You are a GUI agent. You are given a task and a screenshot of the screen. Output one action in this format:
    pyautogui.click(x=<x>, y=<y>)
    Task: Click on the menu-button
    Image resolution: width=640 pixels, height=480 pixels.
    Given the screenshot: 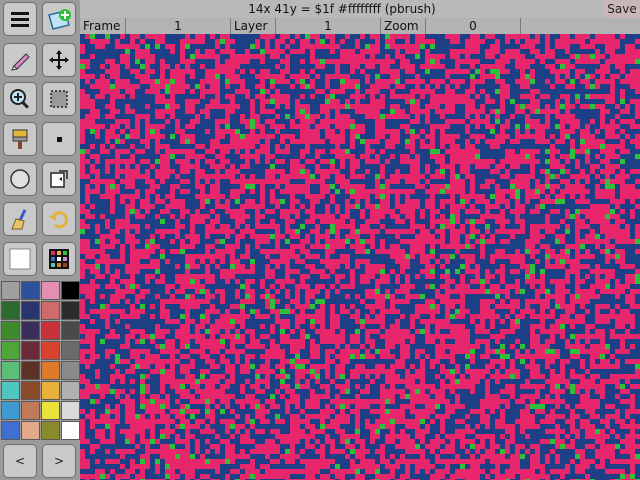 What is the action you would take?
    pyautogui.click(x=20, y=19)
    